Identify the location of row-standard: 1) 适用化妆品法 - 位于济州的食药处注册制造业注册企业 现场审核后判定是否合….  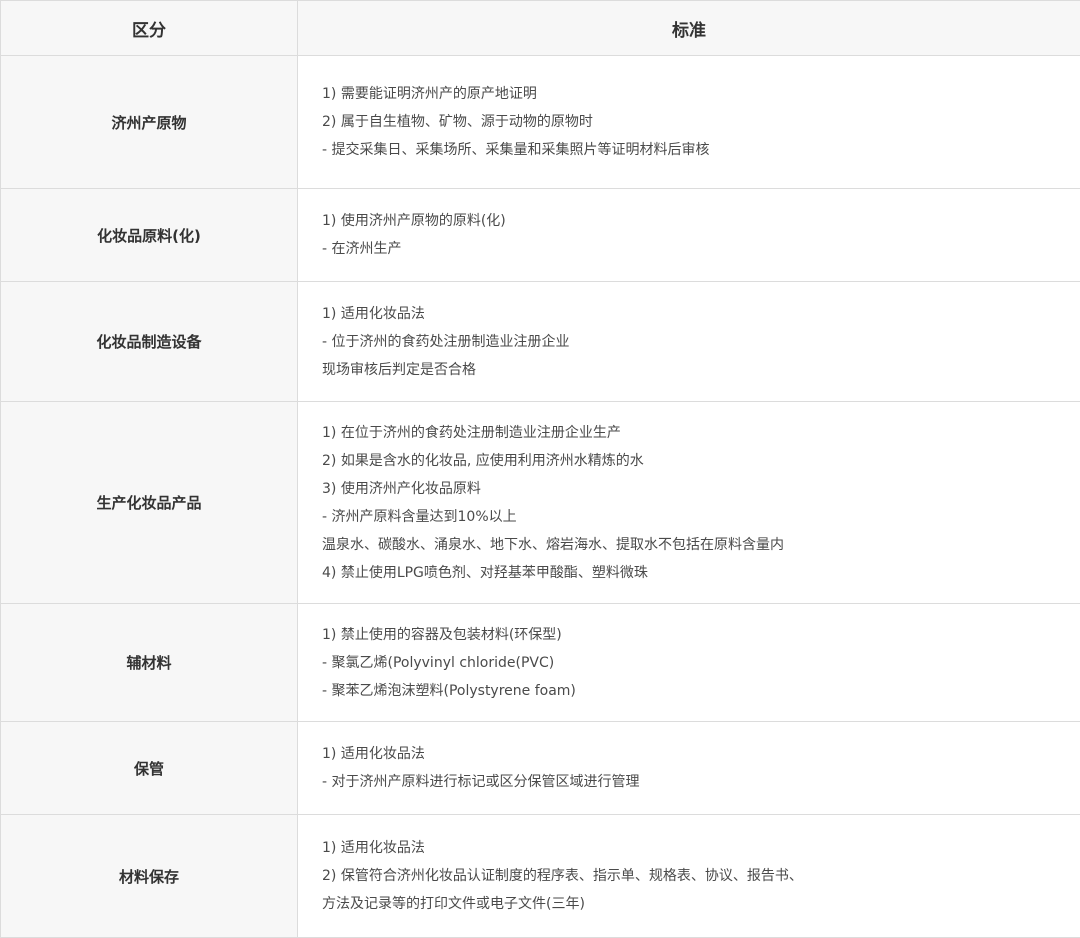
(689, 342).